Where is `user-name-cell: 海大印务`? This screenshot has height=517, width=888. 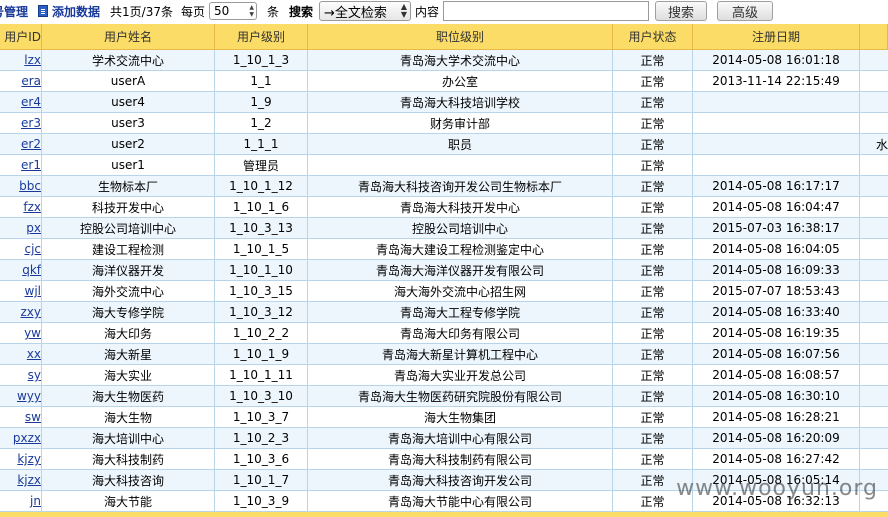 user-name-cell: 海大印务 is located at coordinates (128, 333).